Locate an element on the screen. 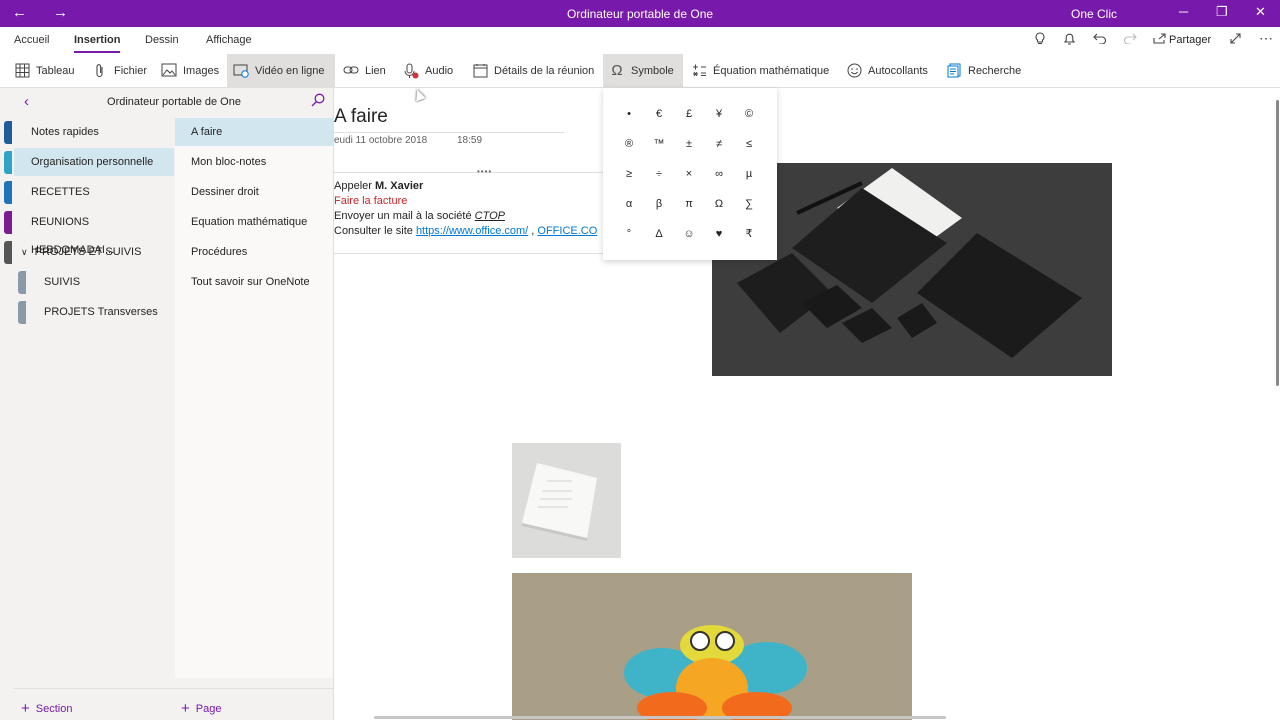 The width and height of the screenshot is (1280, 720). undo-icon is located at coordinates (1100, 39).